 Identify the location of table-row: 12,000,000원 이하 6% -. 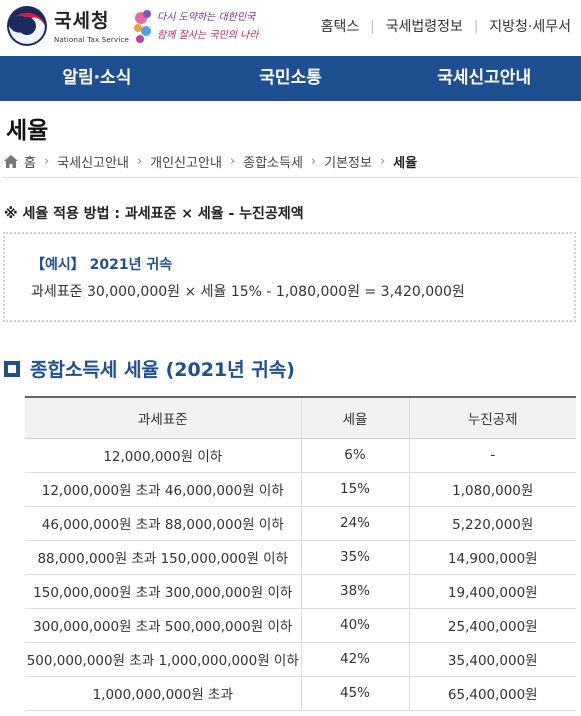
(300, 455).